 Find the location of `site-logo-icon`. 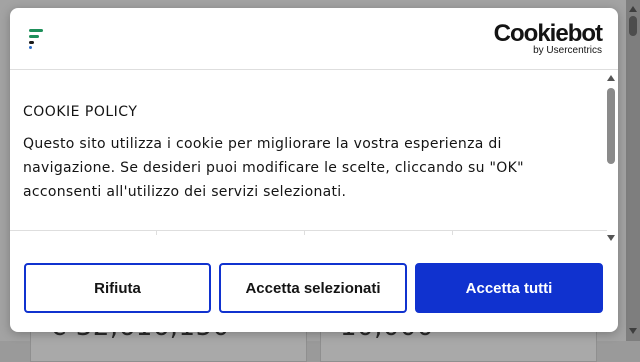

site-logo-icon is located at coordinates (36, 39).